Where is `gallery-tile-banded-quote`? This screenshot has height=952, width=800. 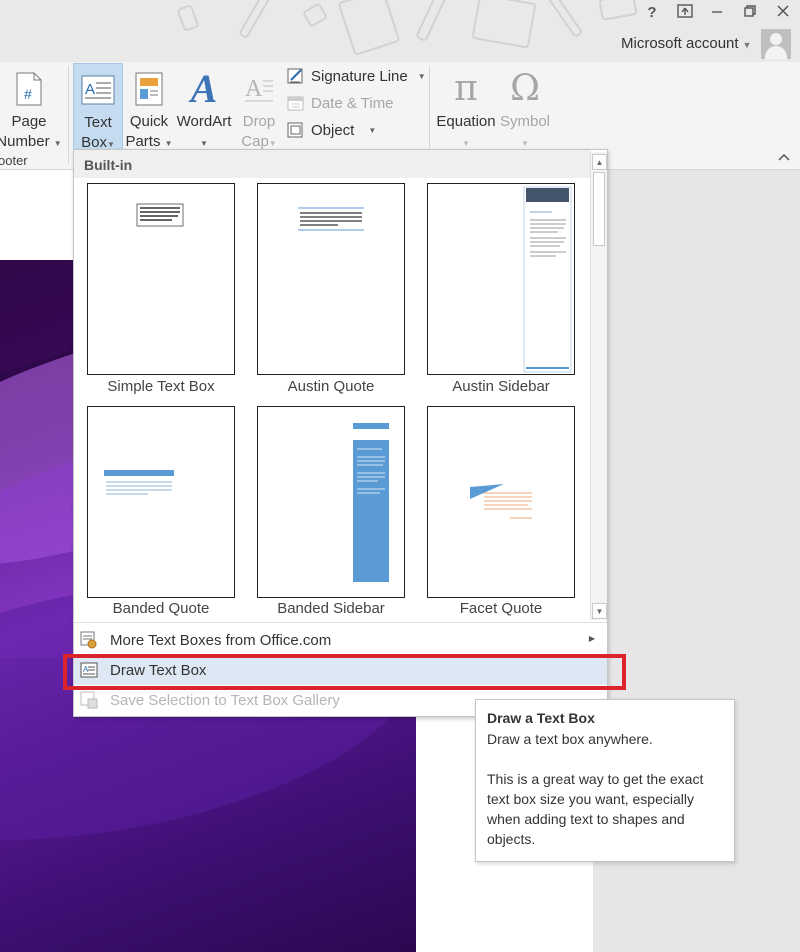
gallery-tile-banded-quote is located at coordinates (161, 502).